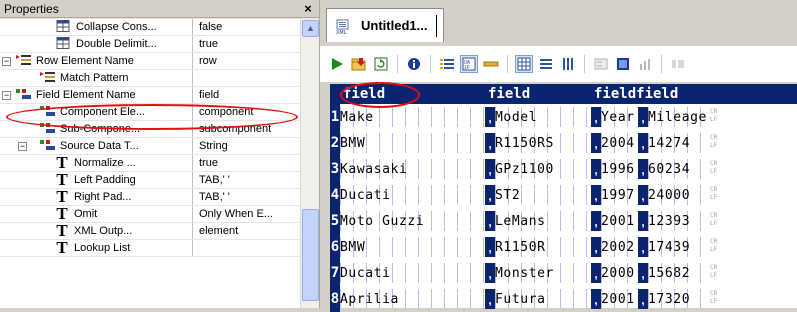 This screenshot has width=797, height=312. What do you see at coordinates (619, 117) in the screenshot?
I see `table-cell: Year` at bounding box center [619, 117].